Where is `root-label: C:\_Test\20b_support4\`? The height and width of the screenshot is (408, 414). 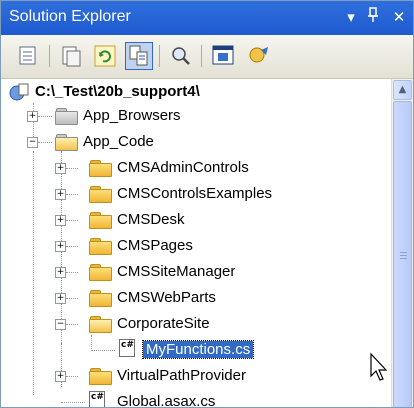
root-label: C:\_Test\20b_support4\ is located at coordinates (117, 91).